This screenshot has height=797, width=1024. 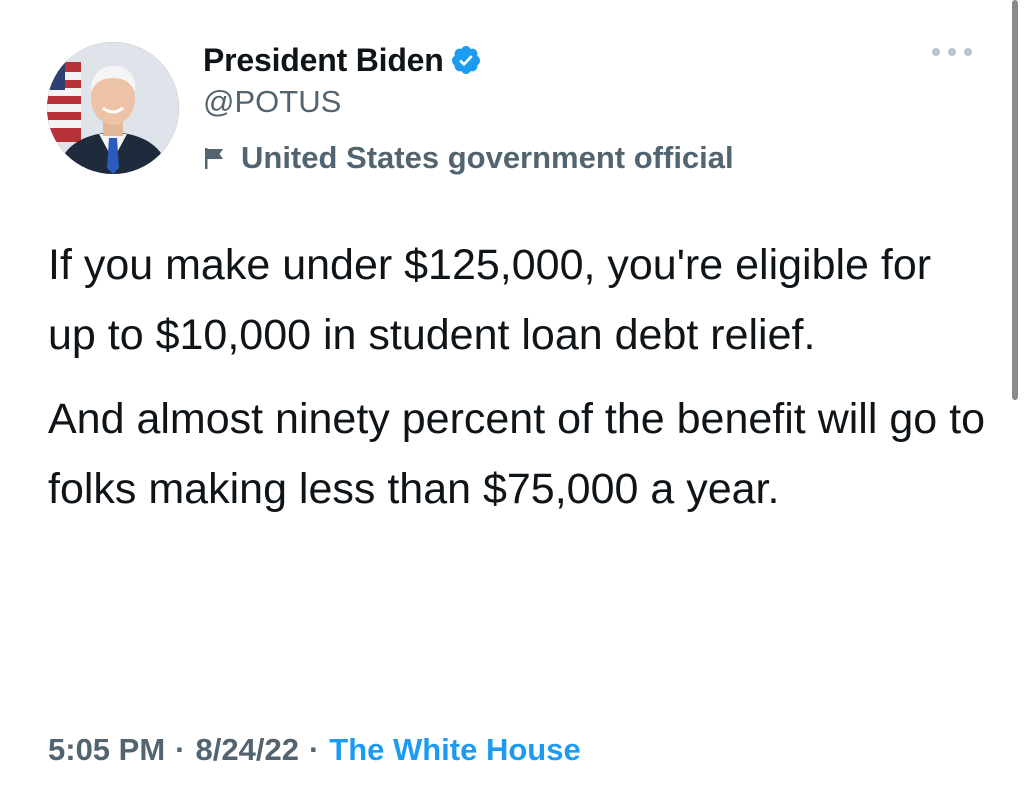 I want to click on verified-badge-icon, so click(x=465, y=60).